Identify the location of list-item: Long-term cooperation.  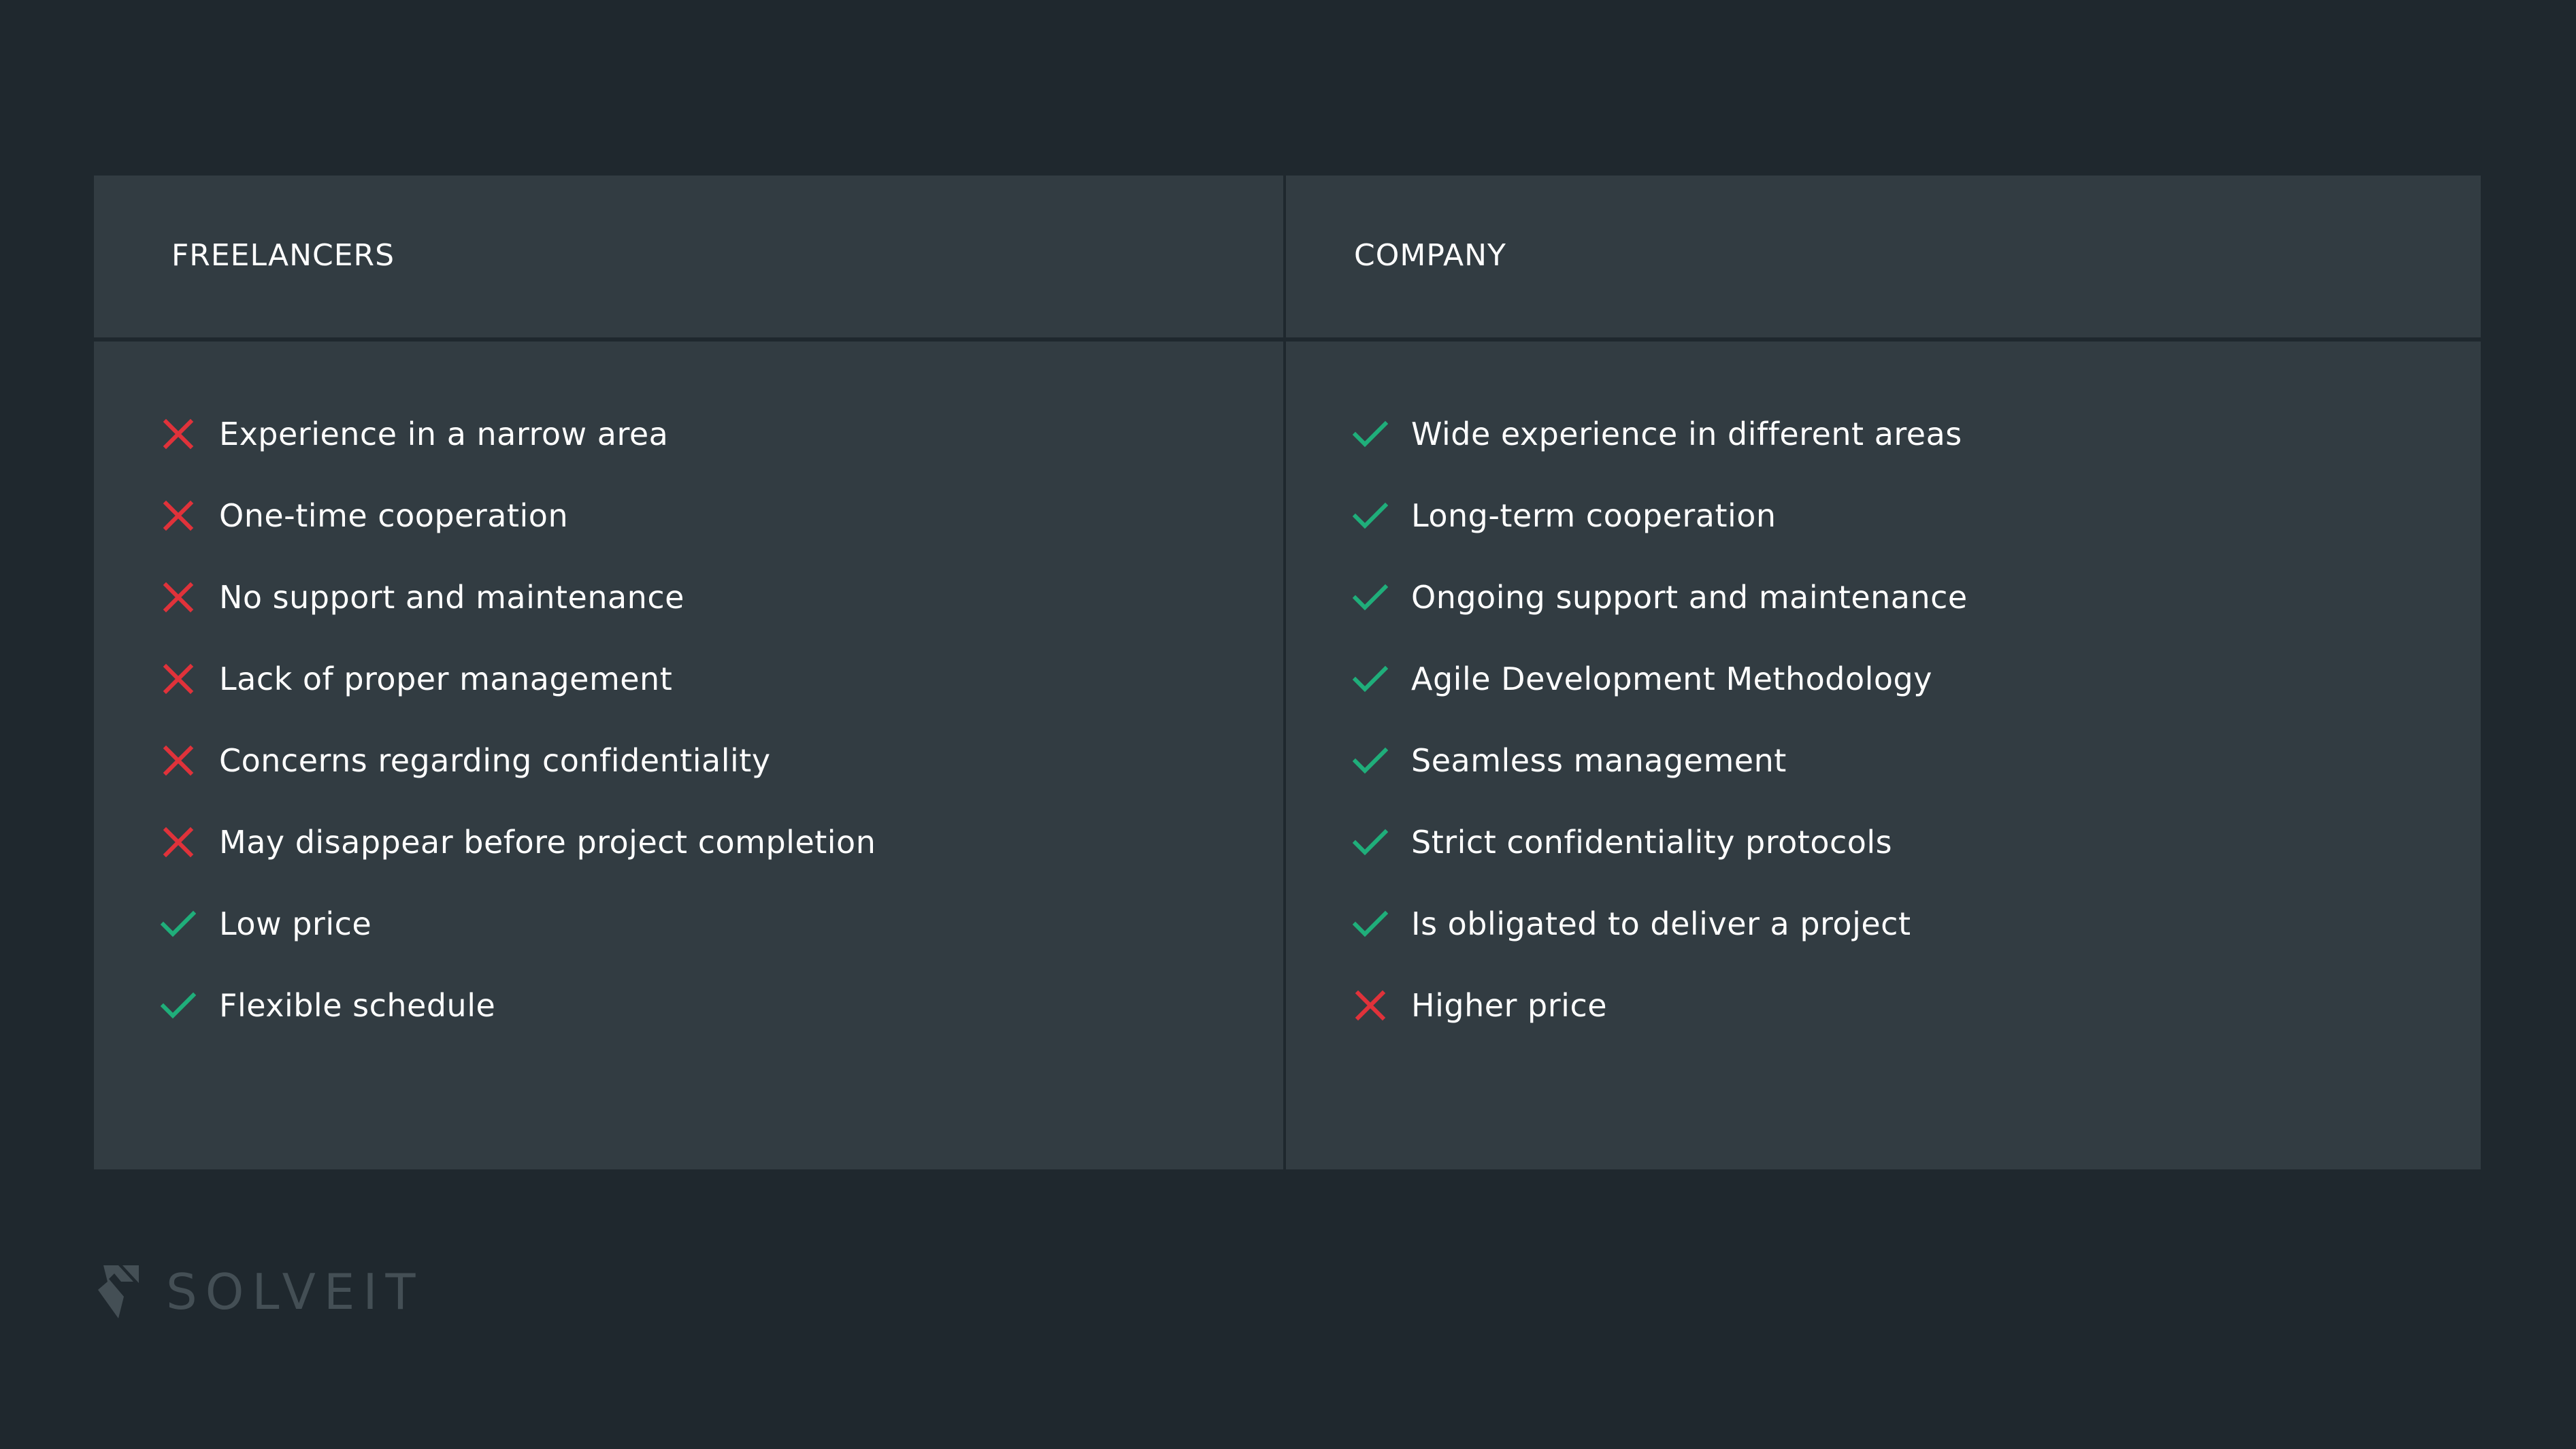
(1661, 515).